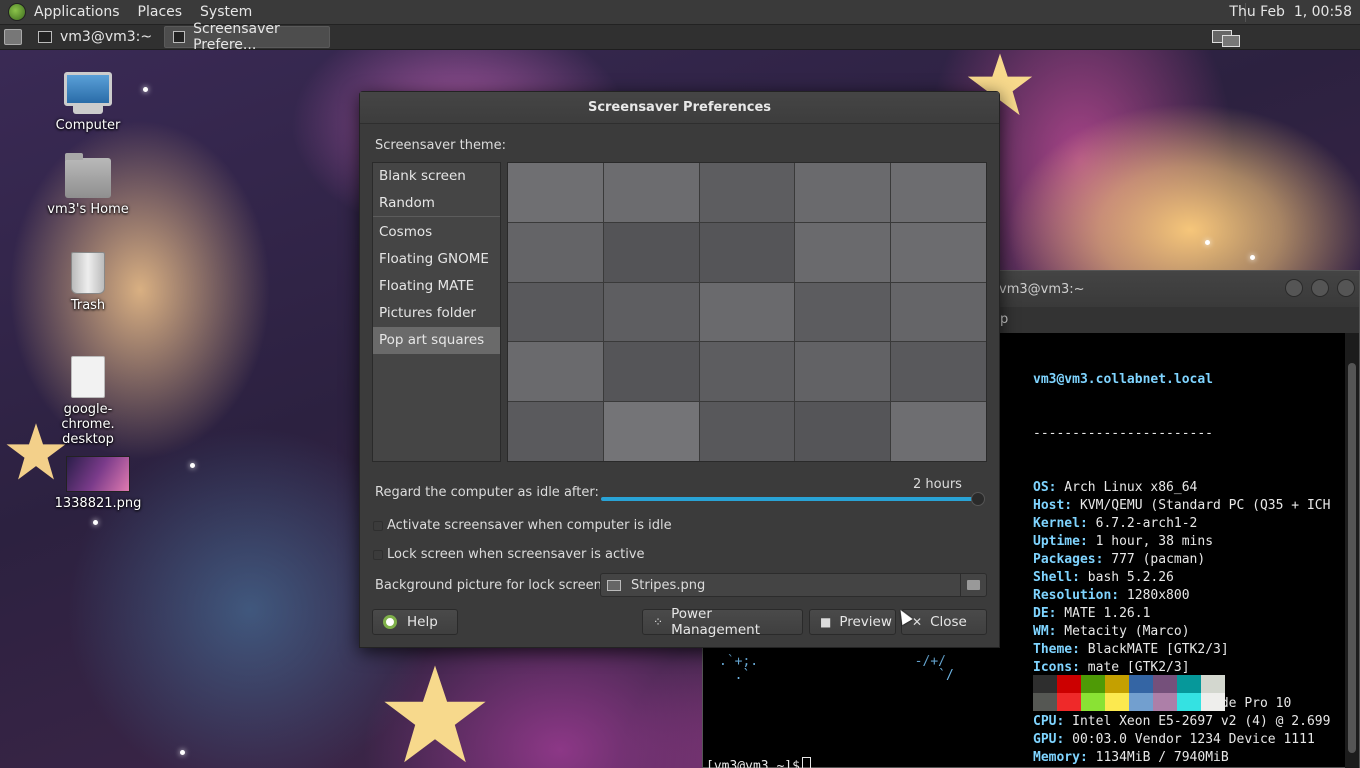  What do you see at coordinates (440, 145) in the screenshot?
I see `theme-label: Screensaver theme:` at bounding box center [440, 145].